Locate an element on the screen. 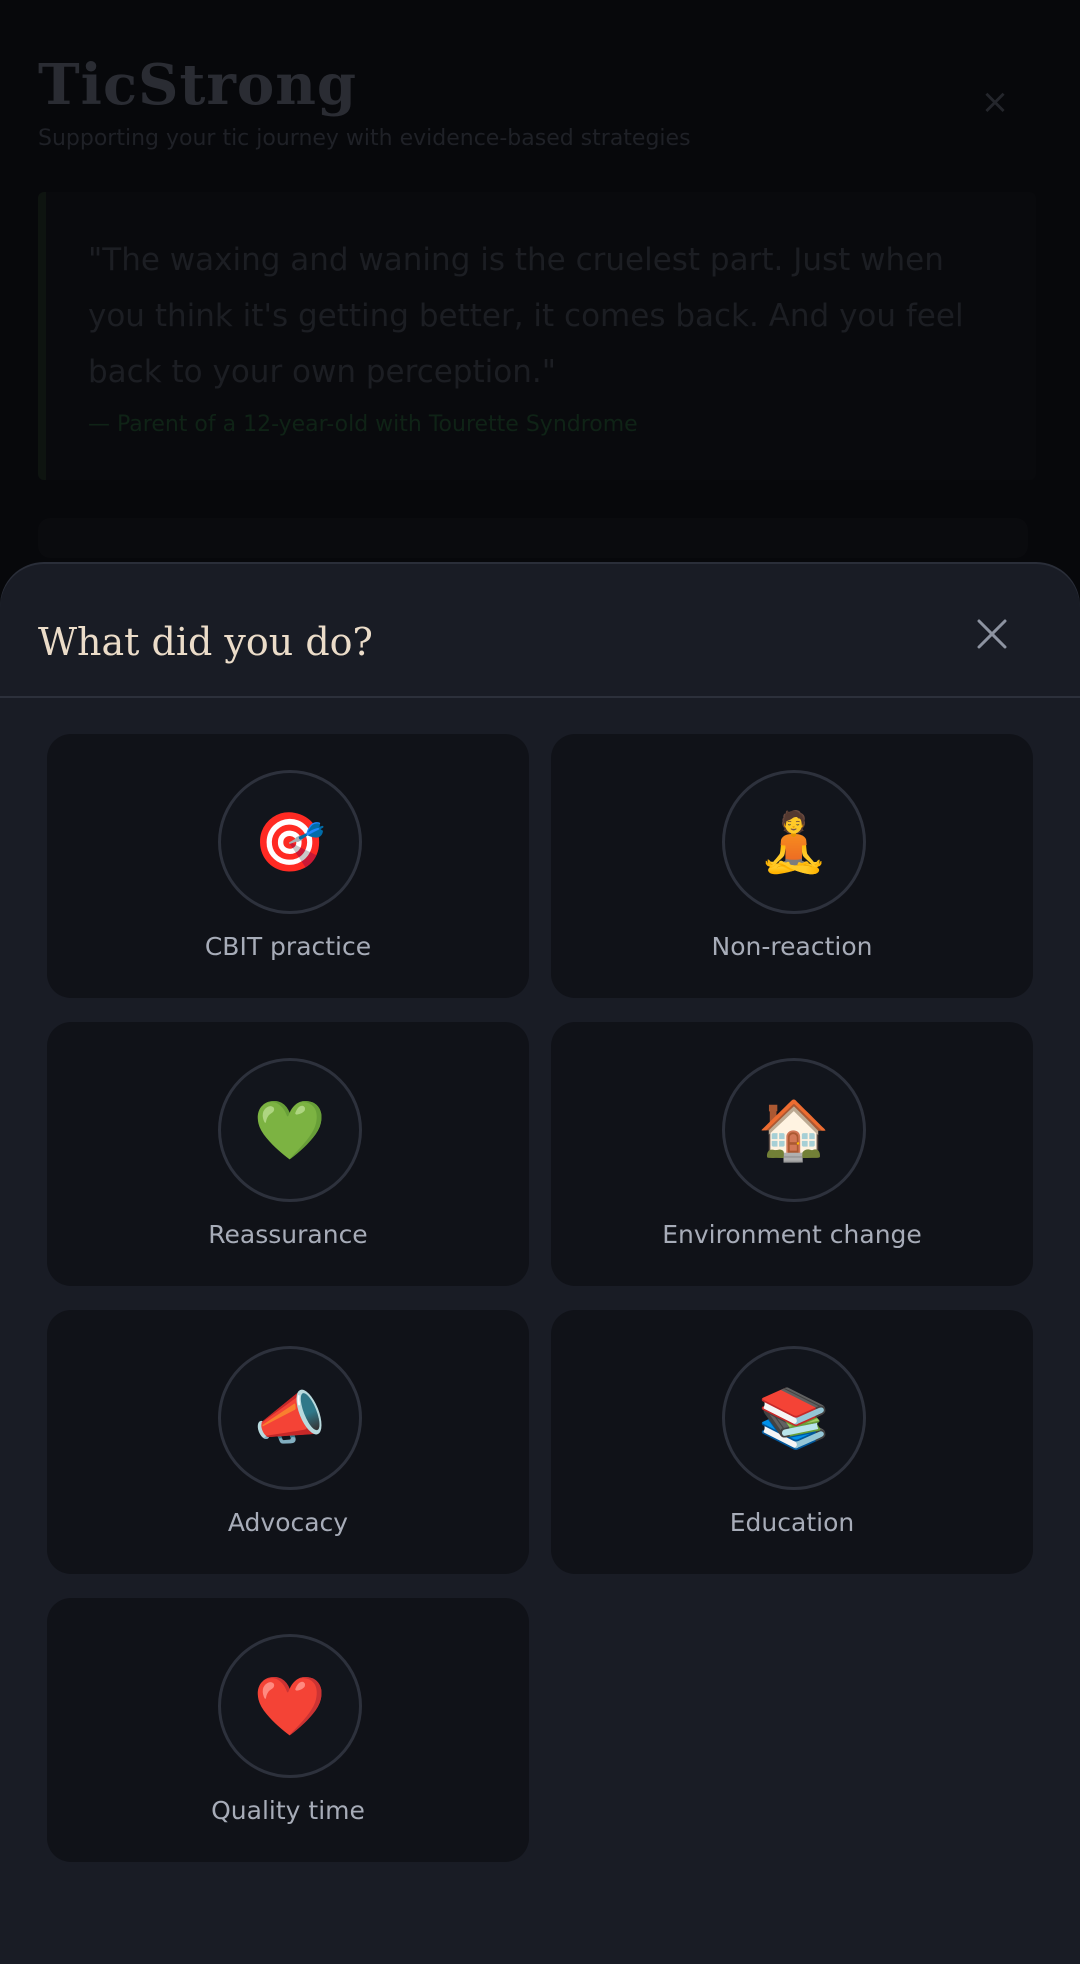 The height and width of the screenshot is (1964, 1080). option-education: 📚 Education is located at coordinates (792, 1442).